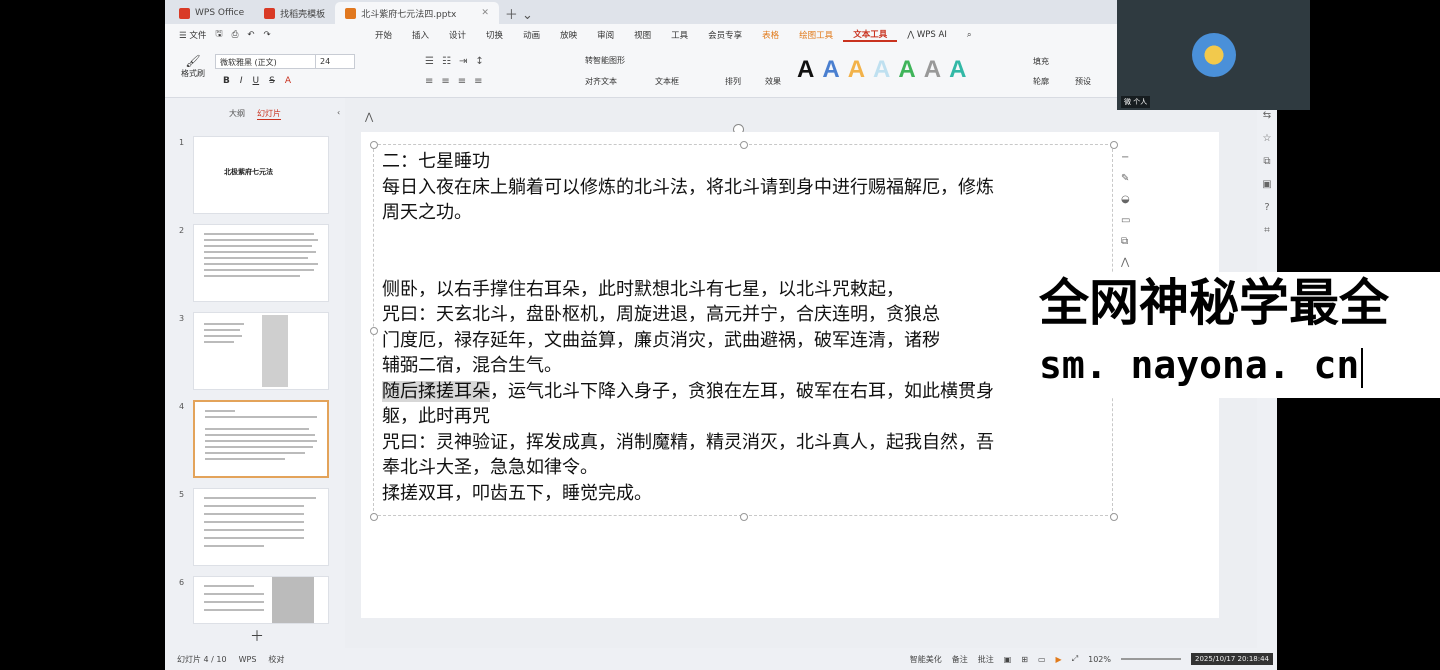 The width and height of the screenshot is (1440, 670). Describe the element at coordinates (531, 35) in the screenshot. I see `menu-animation: 动画` at that location.